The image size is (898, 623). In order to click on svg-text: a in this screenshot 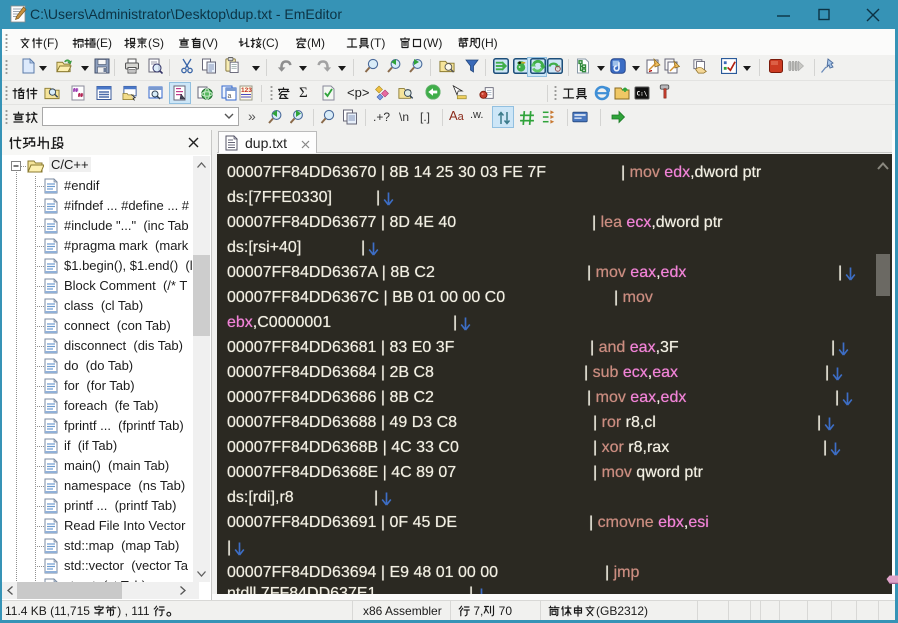, I will do `click(230, 96)`.